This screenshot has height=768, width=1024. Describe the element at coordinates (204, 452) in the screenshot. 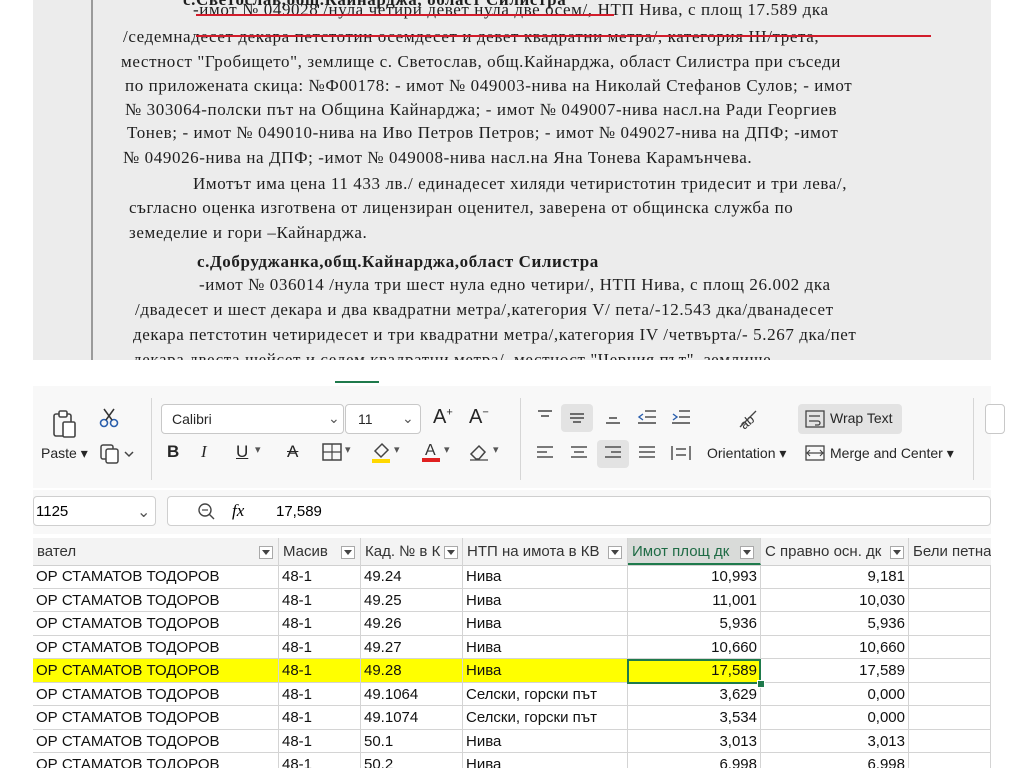

I see `italic-icon: I` at that location.